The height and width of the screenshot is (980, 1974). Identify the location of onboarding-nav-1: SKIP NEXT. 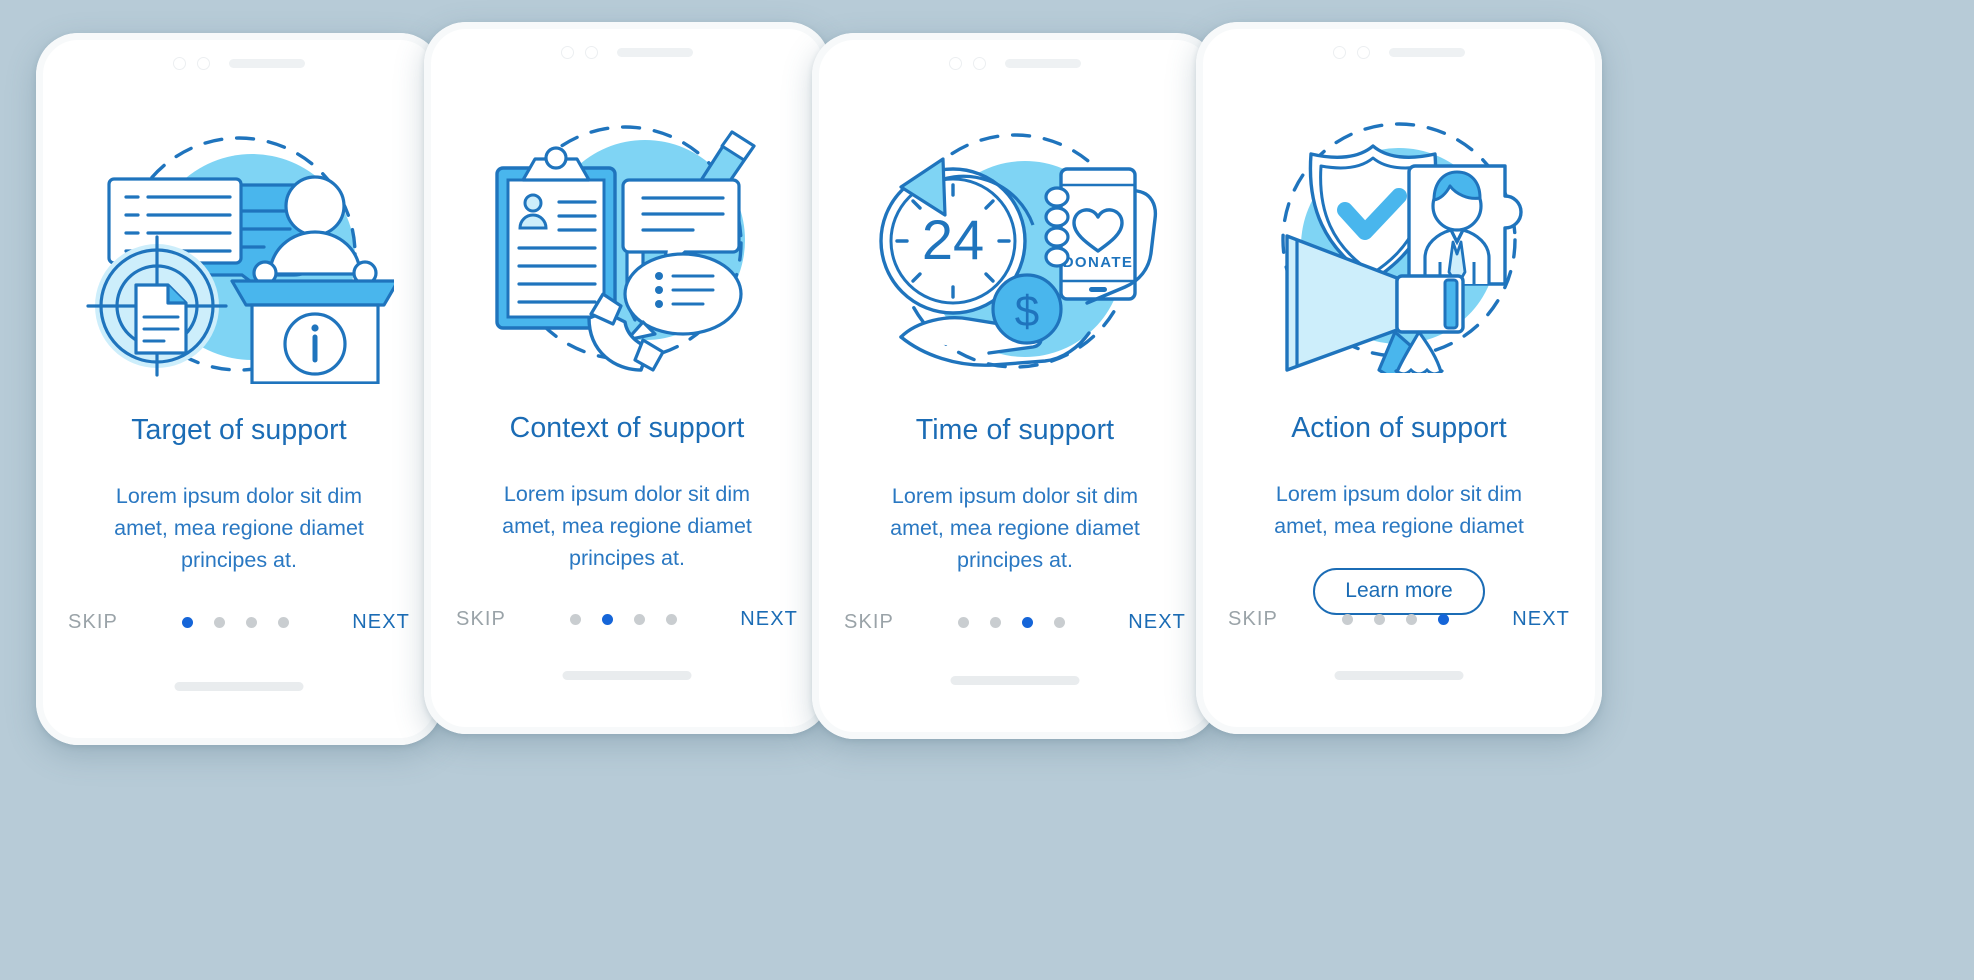
(239, 622).